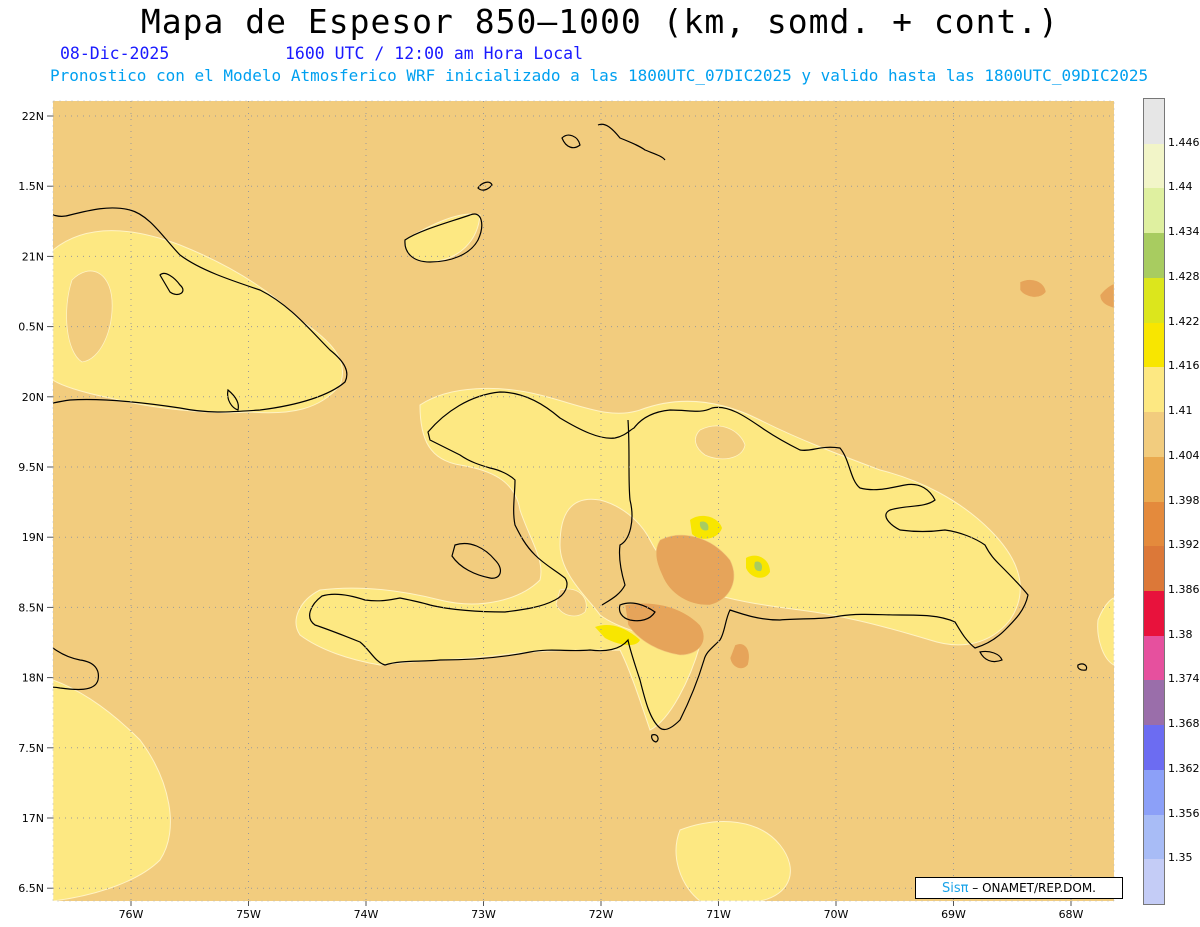 The height and width of the screenshot is (927, 1200). What do you see at coordinates (1180, 411) in the screenshot?
I see `legend-label: 1.41` at bounding box center [1180, 411].